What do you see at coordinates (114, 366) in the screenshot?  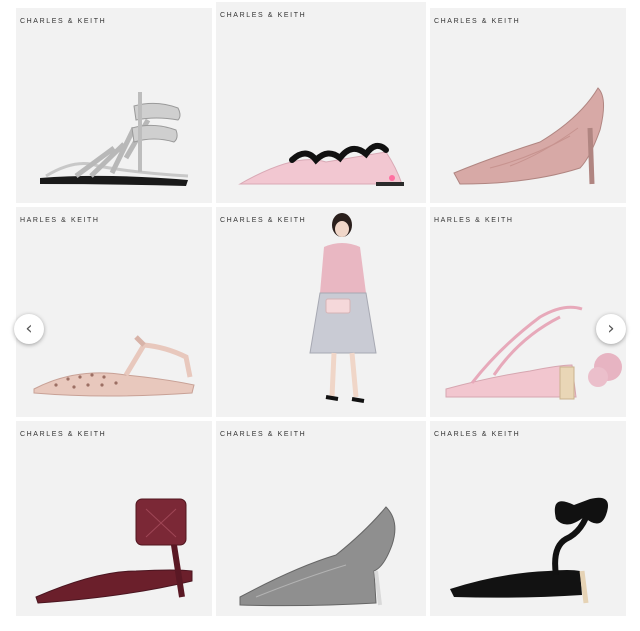 I see `studded-pointed-flat-sandal-image` at bounding box center [114, 366].